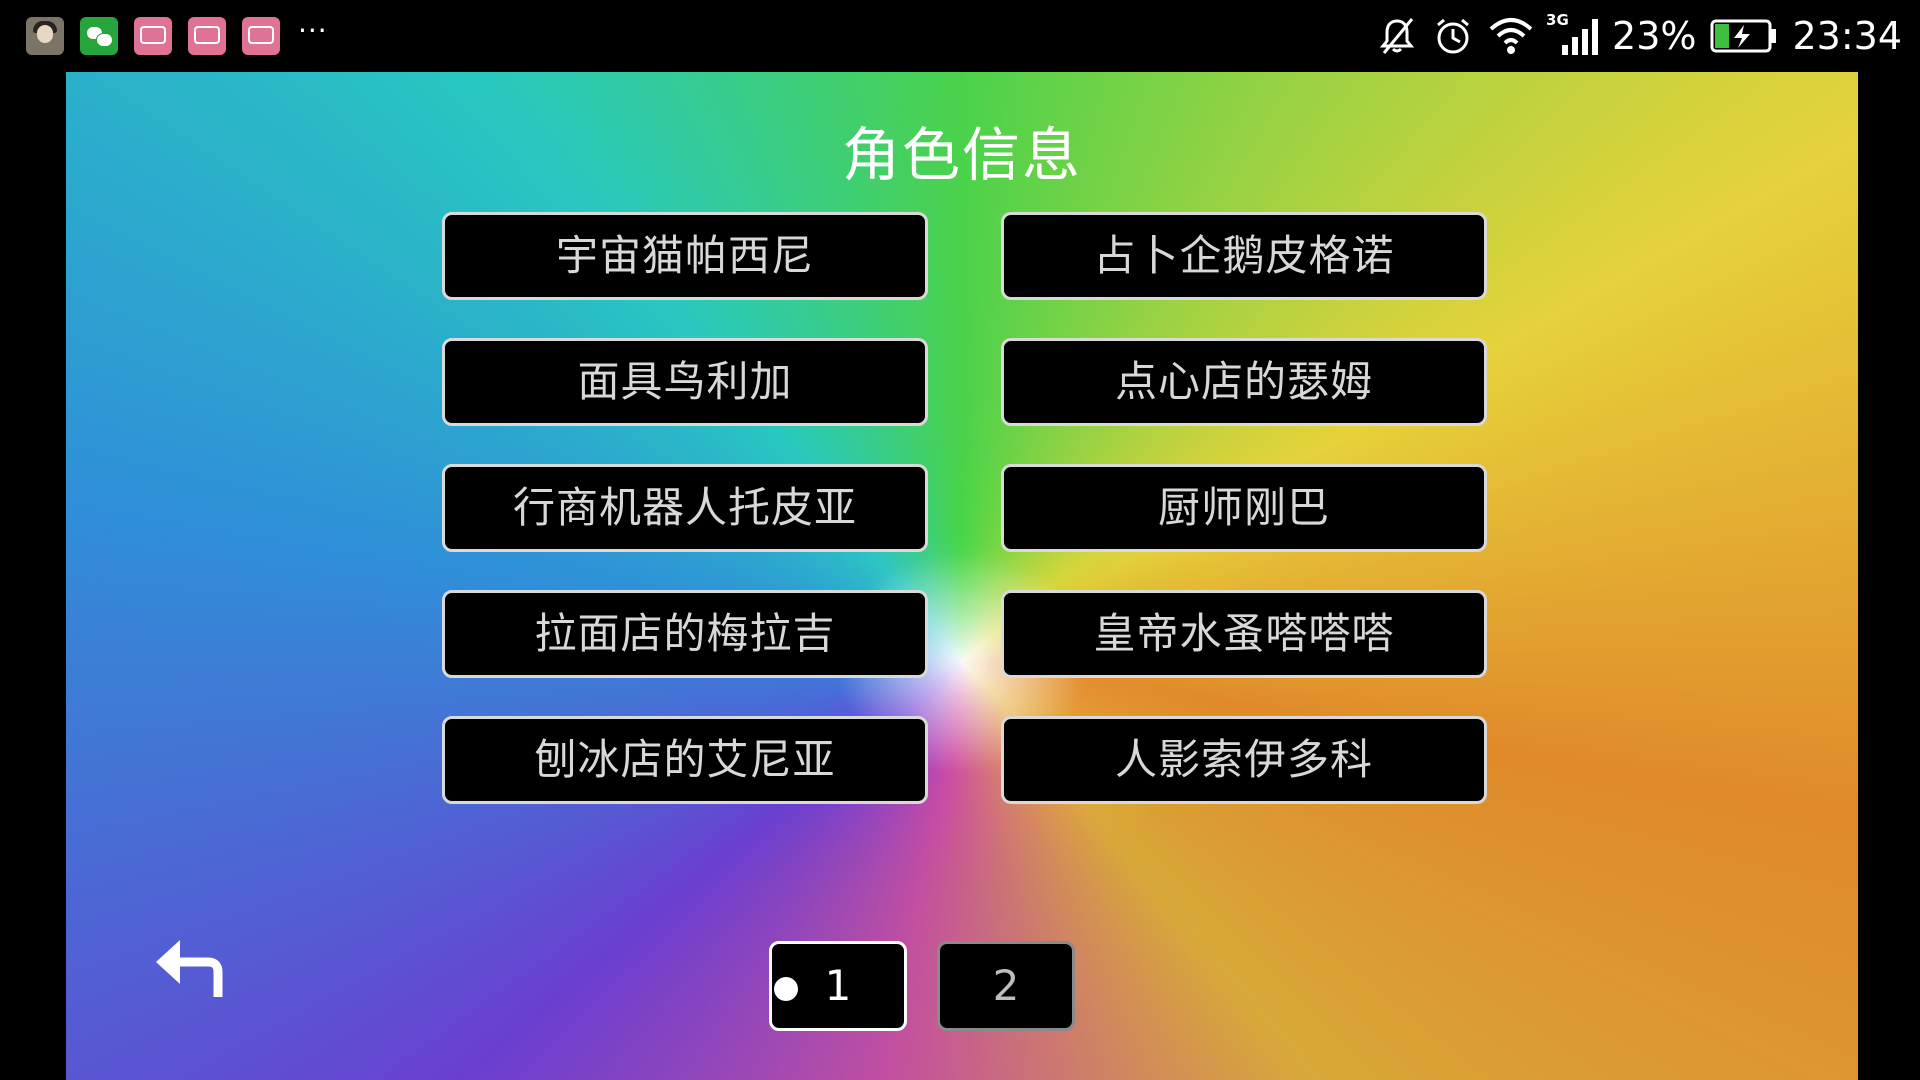 The height and width of the screenshot is (1080, 1920). Describe the element at coordinates (1397, 36) in the screenshot. I see `mute-icon` at that location.